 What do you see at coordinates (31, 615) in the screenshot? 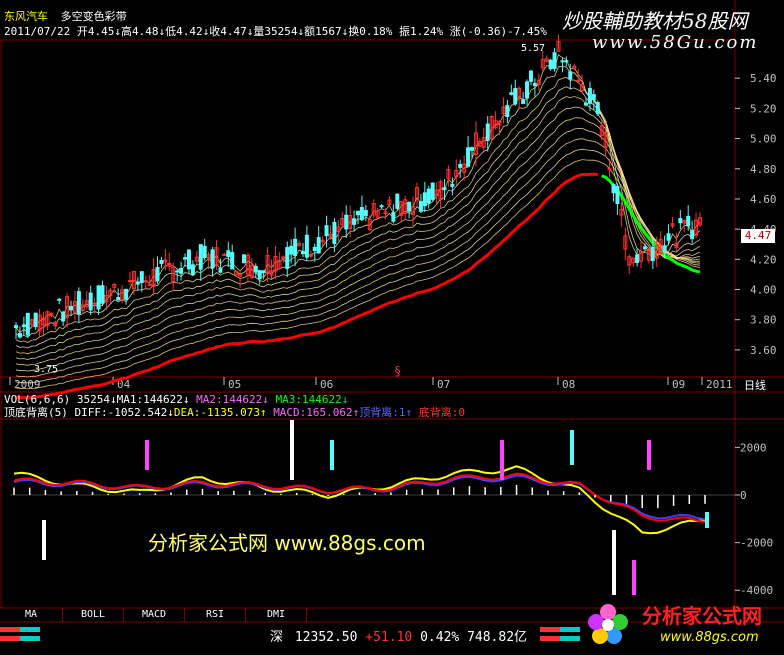
I see `tab-ma: MA` at bounding box center [31, 615].